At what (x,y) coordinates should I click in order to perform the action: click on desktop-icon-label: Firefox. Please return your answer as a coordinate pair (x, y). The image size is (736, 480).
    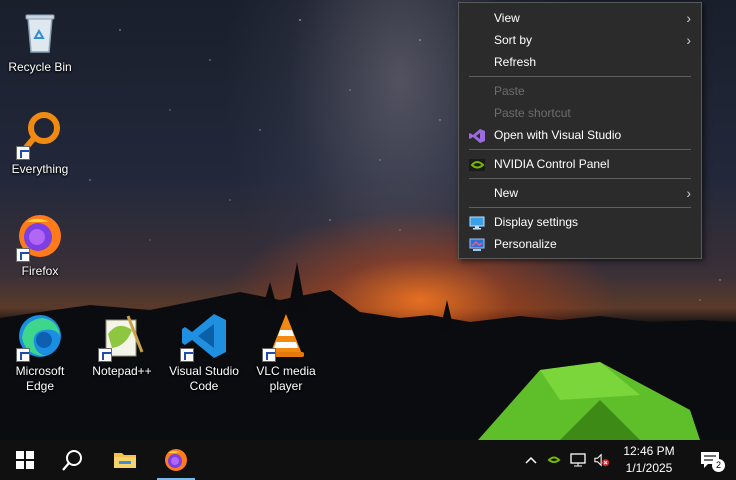
    Looking at the image, I should click on (40, 271).